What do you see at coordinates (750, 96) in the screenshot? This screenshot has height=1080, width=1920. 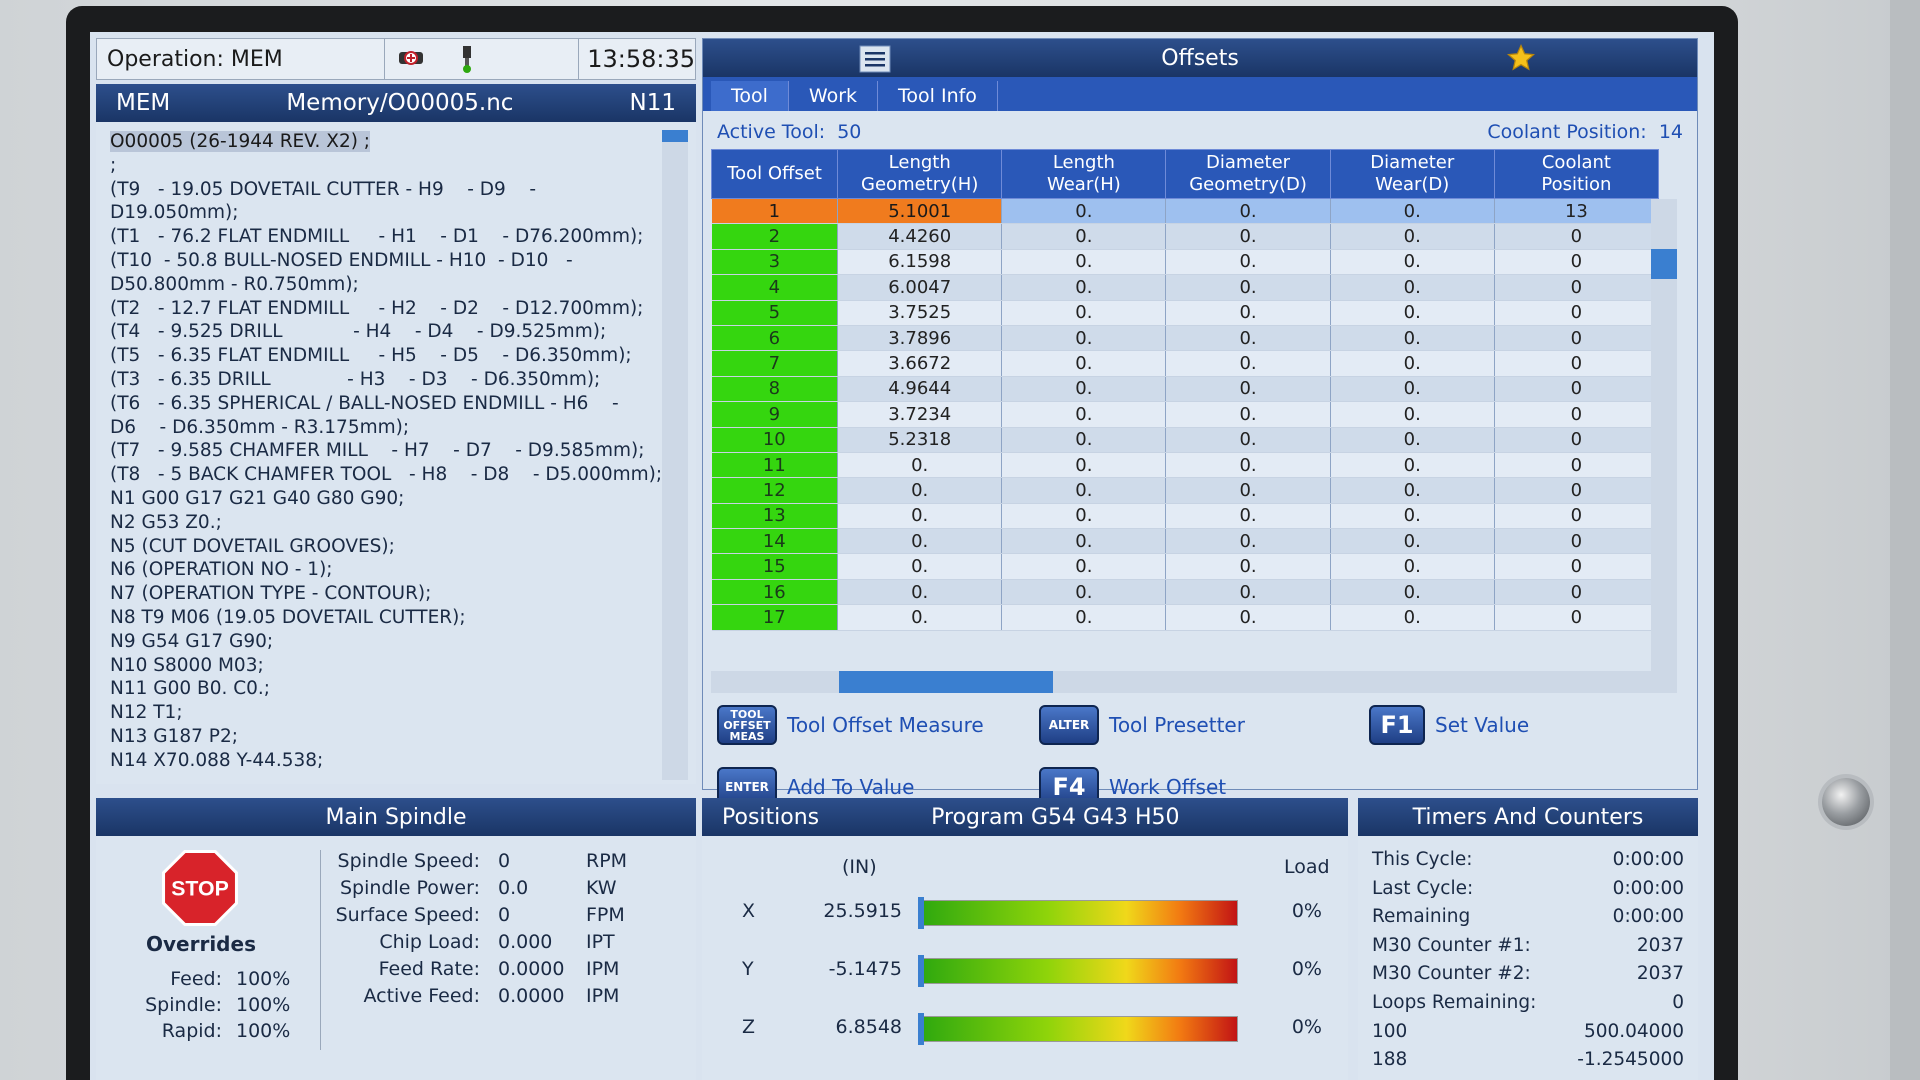 I see `tab-tool: Tool` at bounding box center [750, 96].